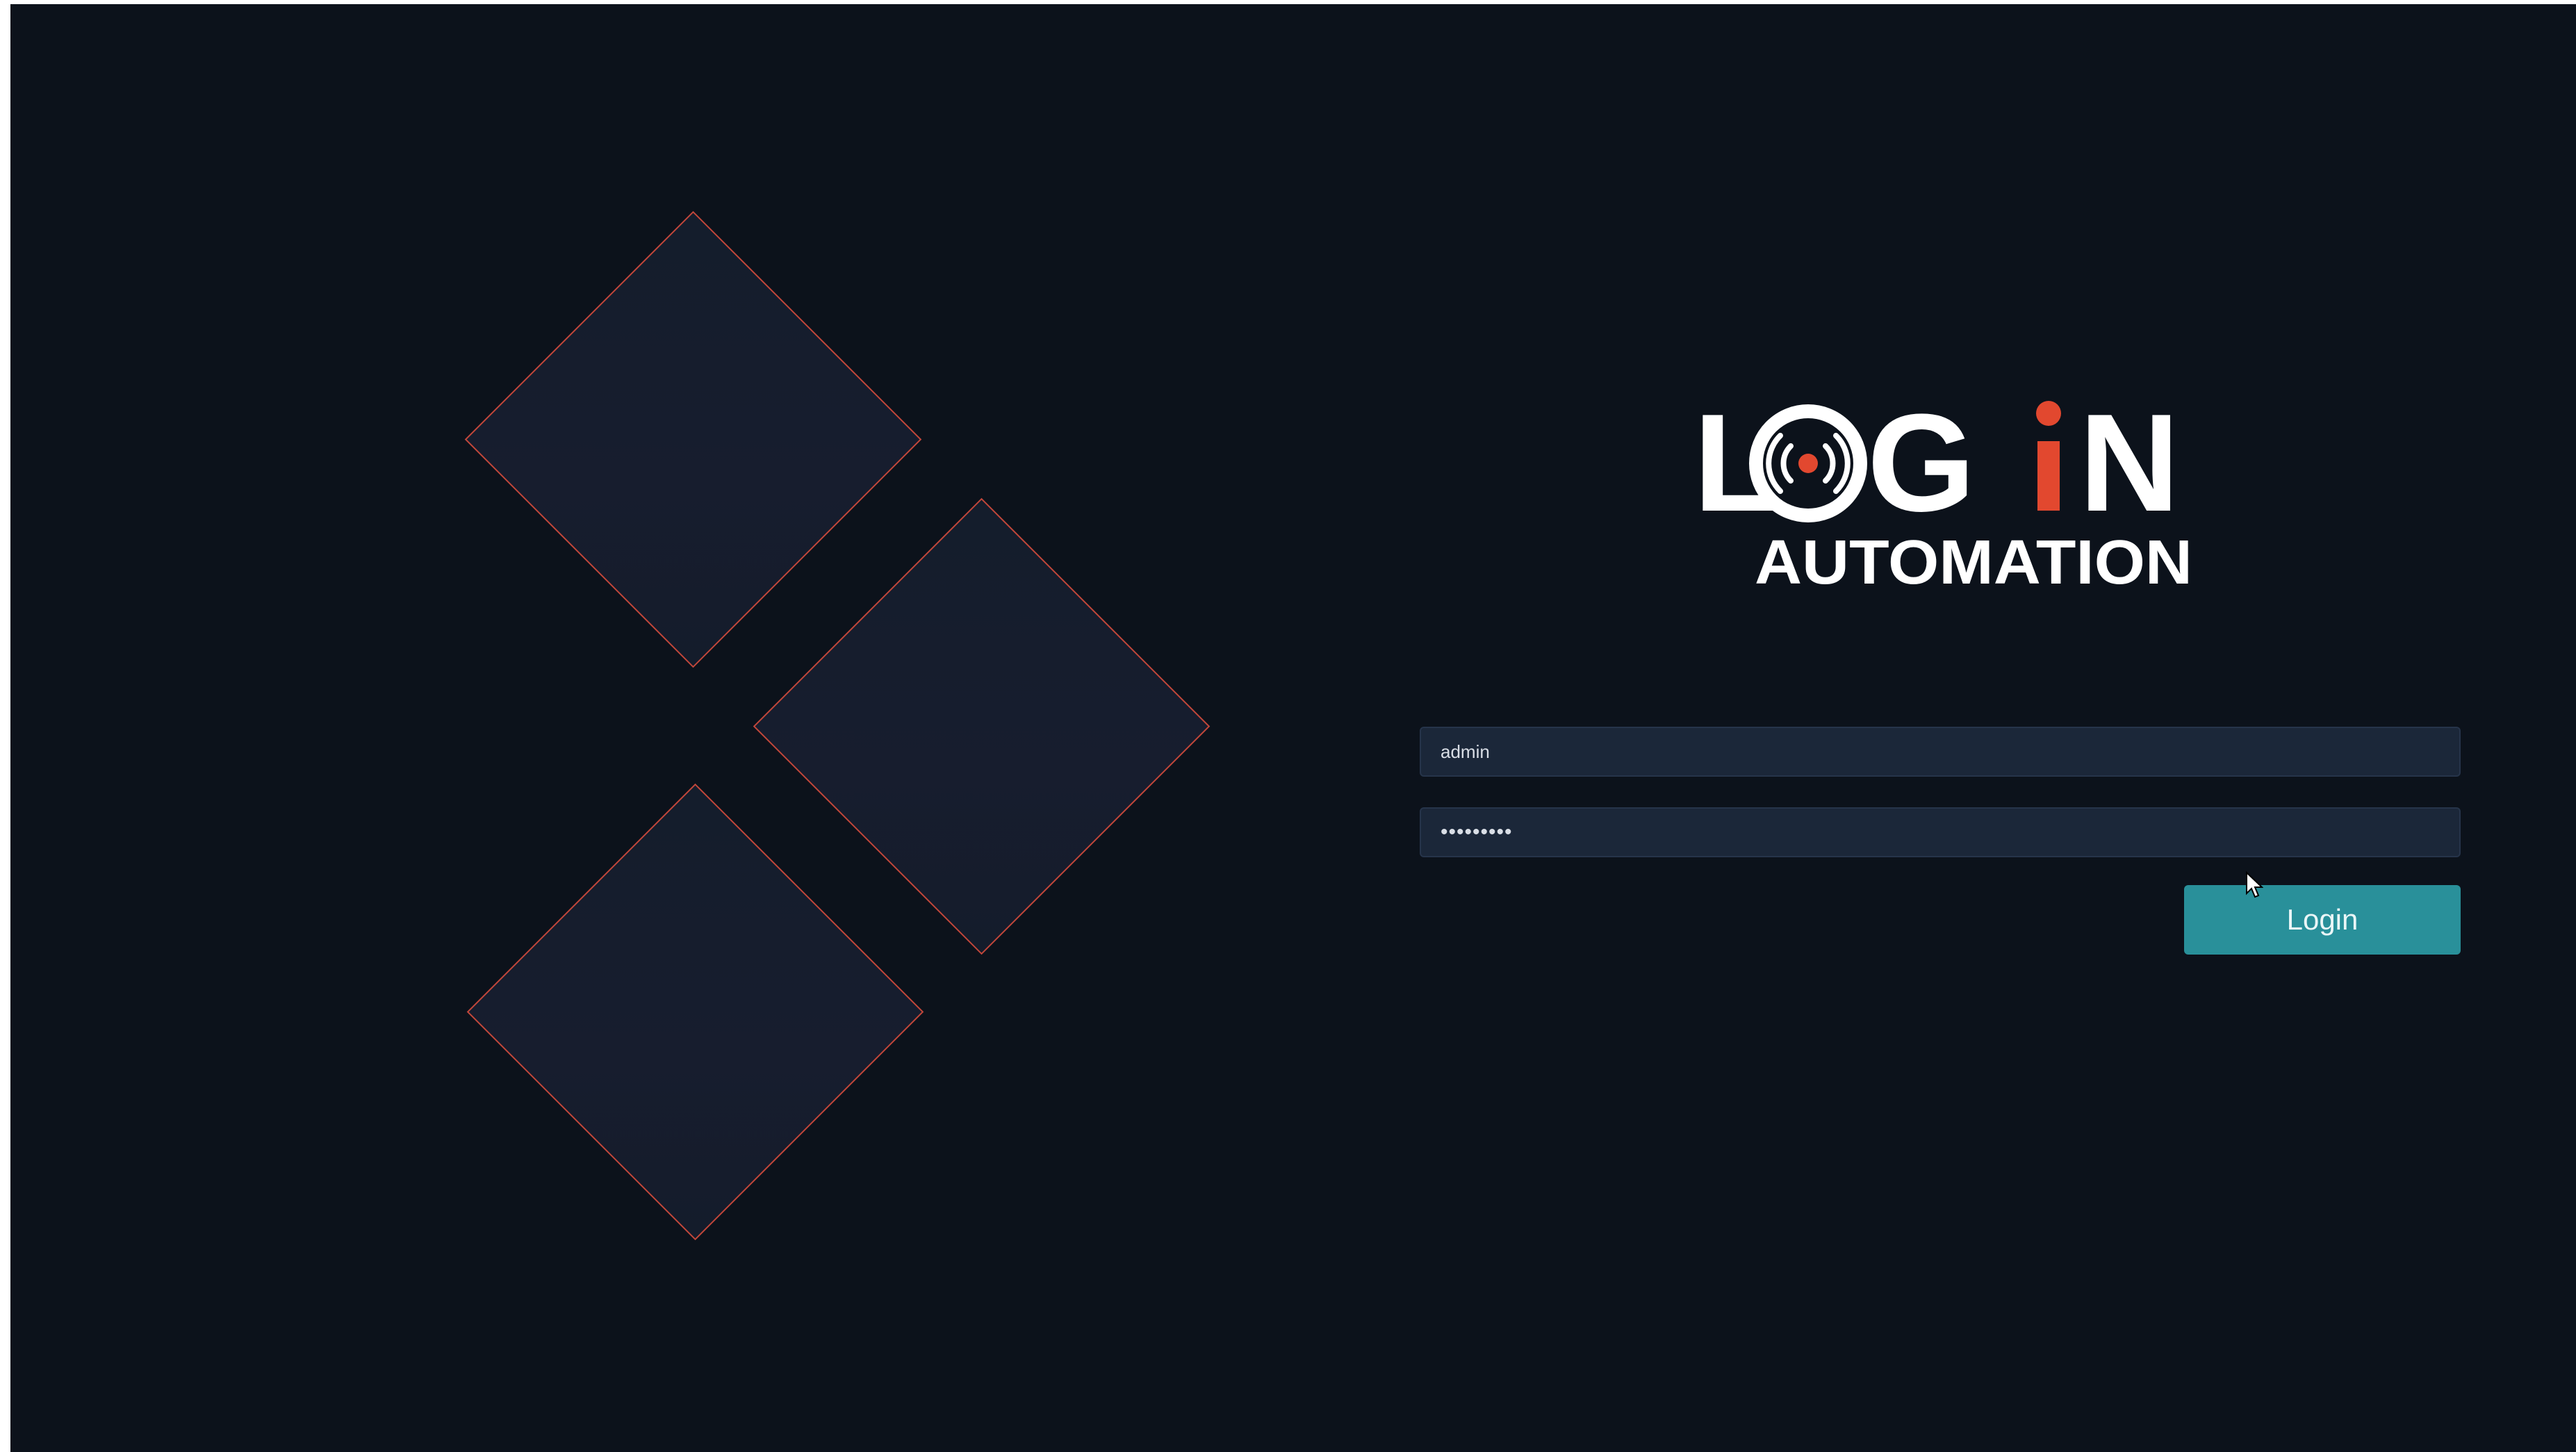  Describe the element at coordinates (981, 726) in the screenshot. I see `decorative-diamond-middle` at that location.